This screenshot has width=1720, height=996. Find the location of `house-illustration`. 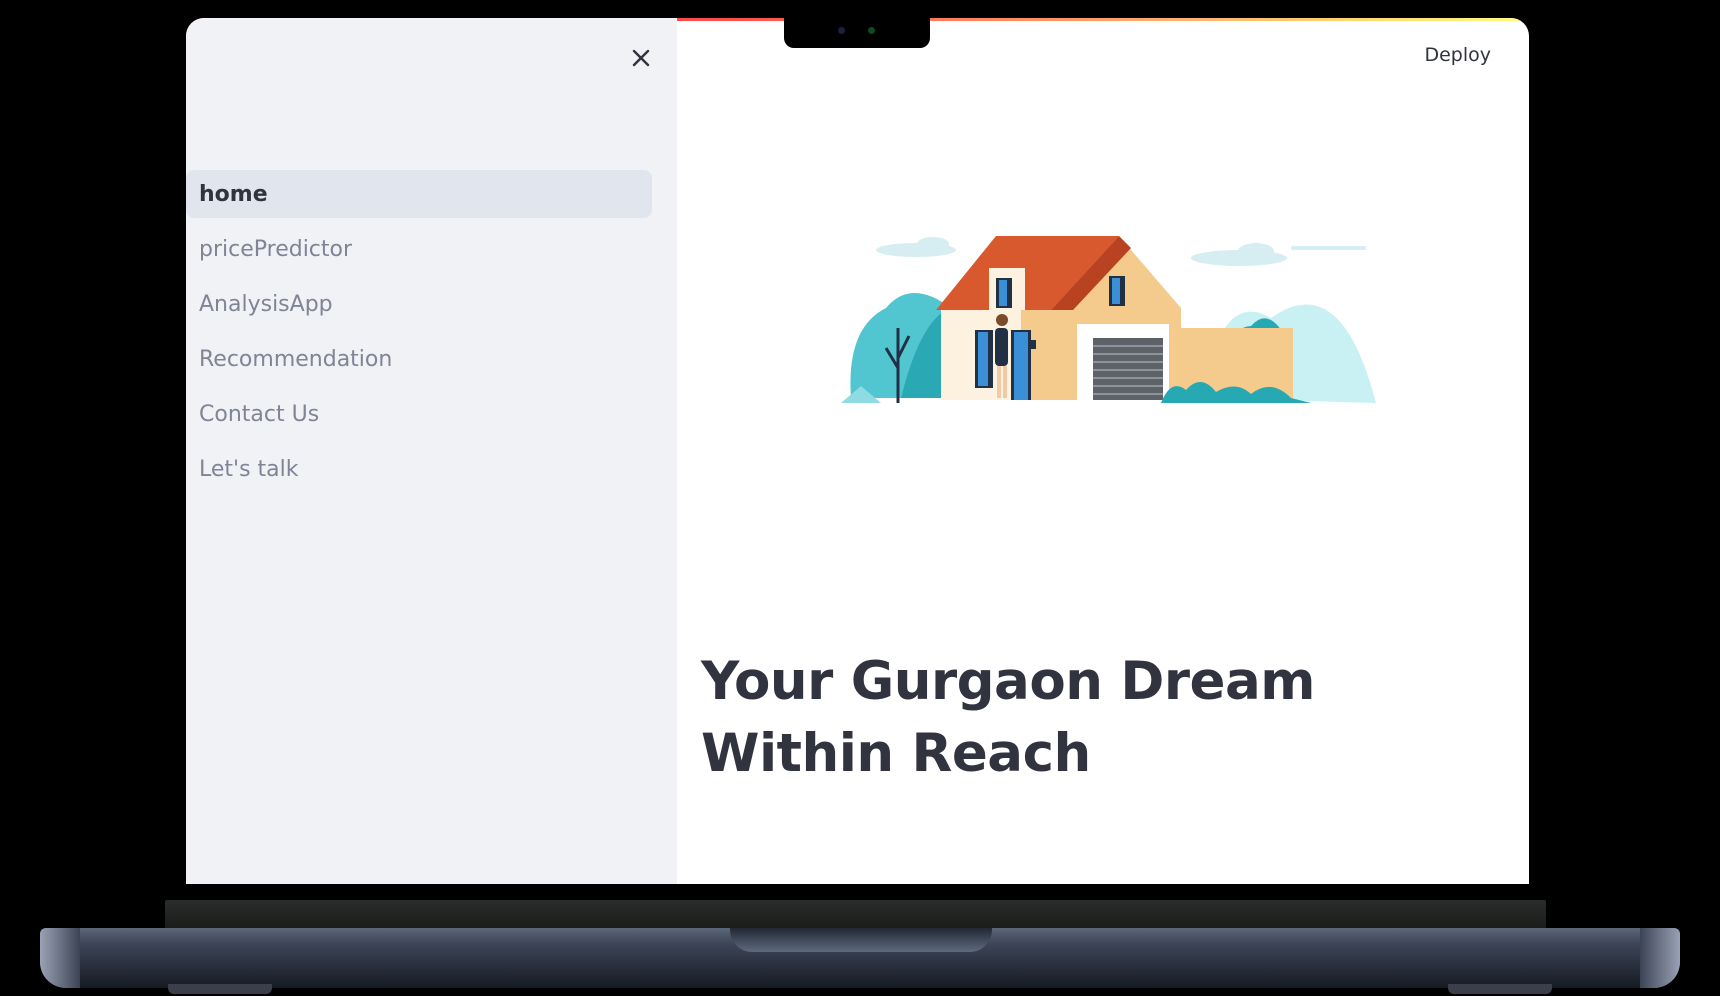

house-illustration is located at coordinates (1108, 319).